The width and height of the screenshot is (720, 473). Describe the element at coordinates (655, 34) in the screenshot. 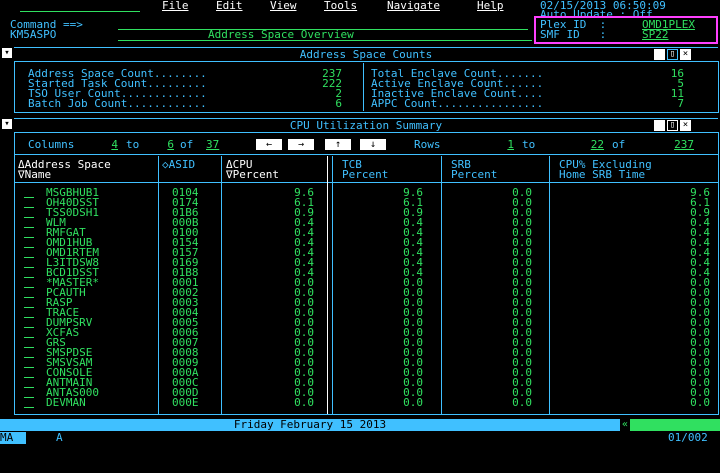

I see `smf-id-value: SP22` at that location.